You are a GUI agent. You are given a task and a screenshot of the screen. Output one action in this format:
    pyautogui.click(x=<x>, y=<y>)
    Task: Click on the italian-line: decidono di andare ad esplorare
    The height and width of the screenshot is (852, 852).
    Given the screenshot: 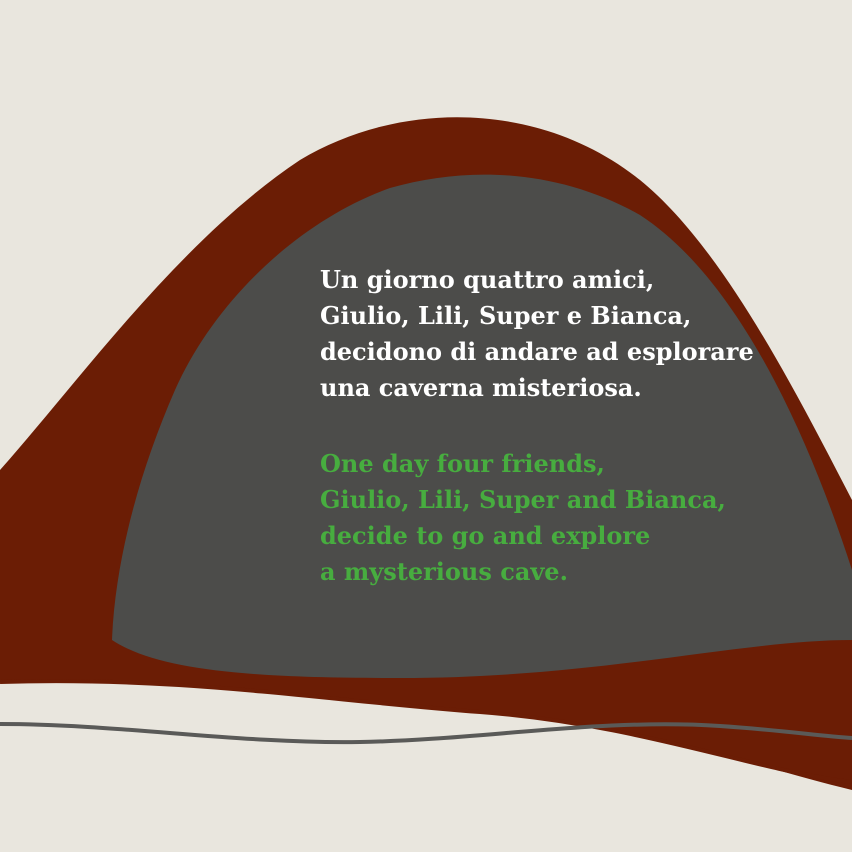 What is the action you would take?
    pyautogui.click(x=537, y=351)
    